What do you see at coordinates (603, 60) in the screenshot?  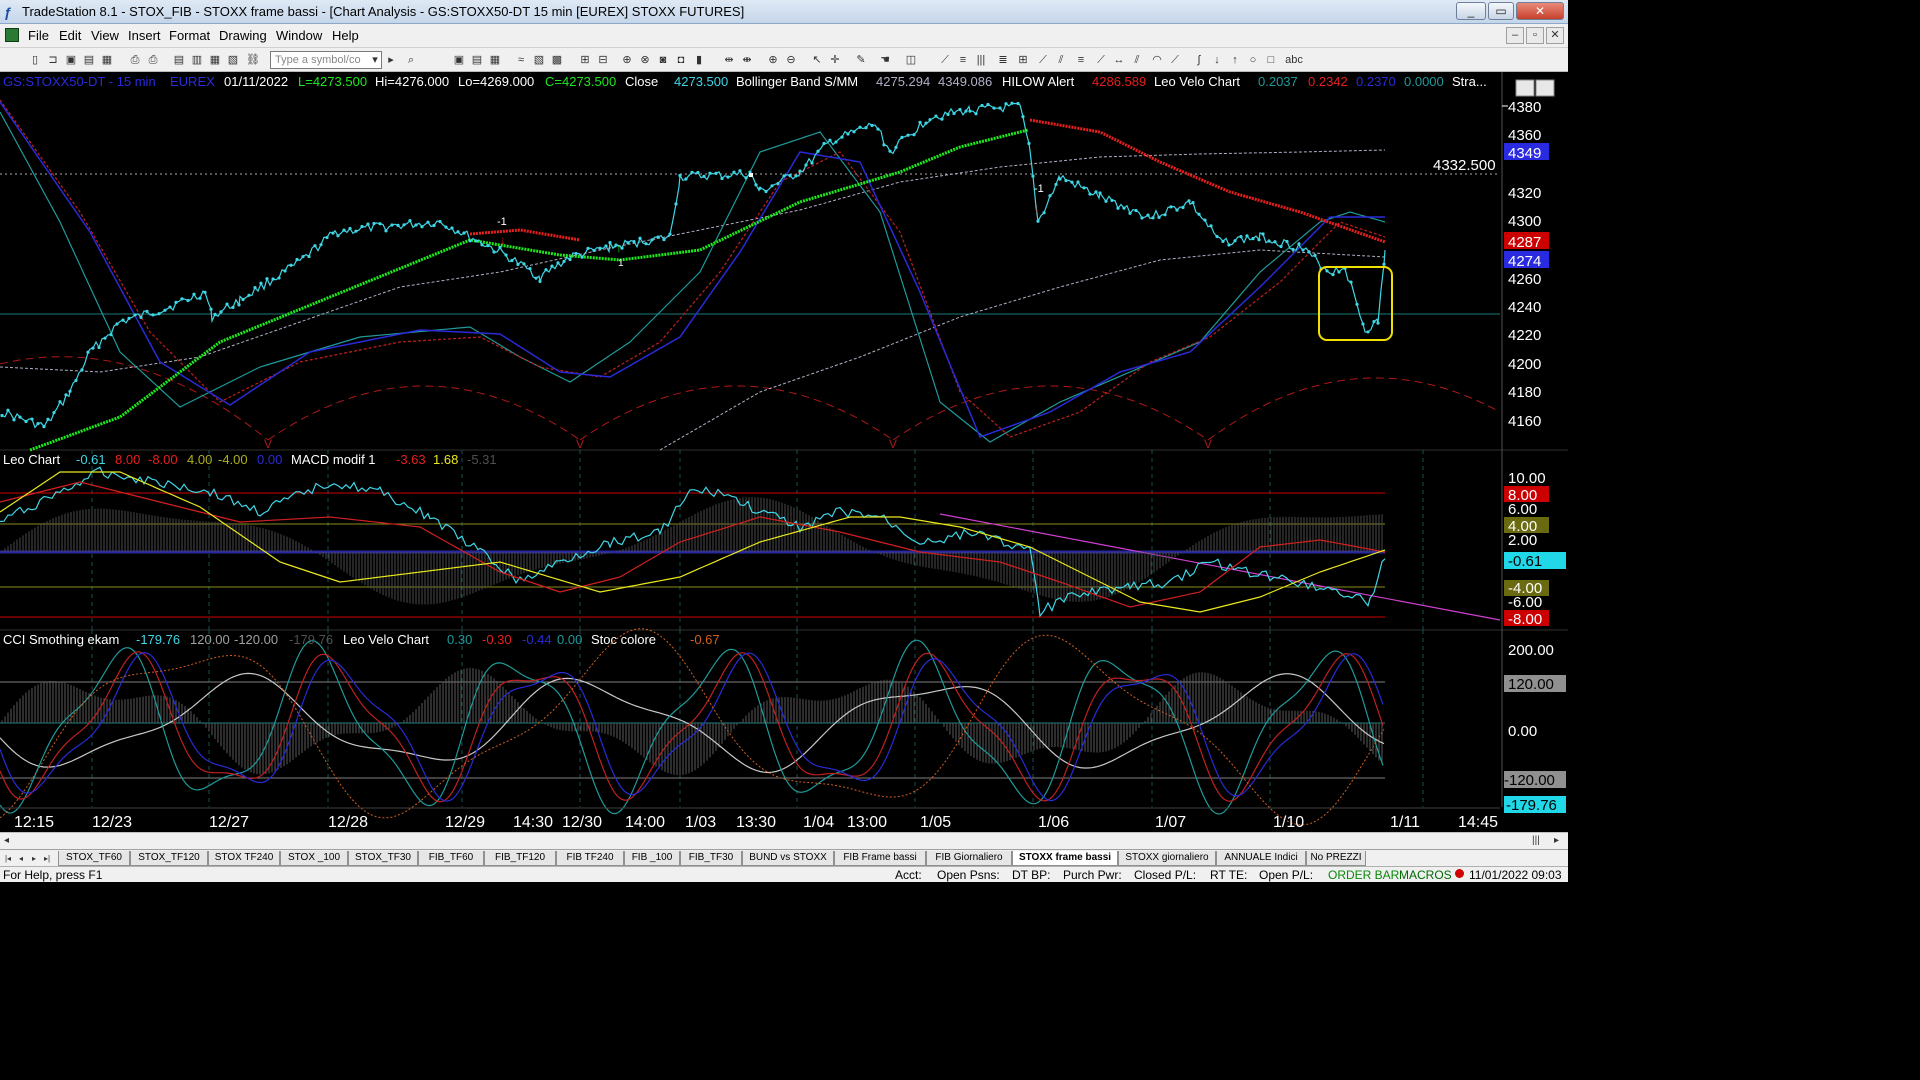 I see `format-window-icon: ⊟` at bounding box center [603, 60].